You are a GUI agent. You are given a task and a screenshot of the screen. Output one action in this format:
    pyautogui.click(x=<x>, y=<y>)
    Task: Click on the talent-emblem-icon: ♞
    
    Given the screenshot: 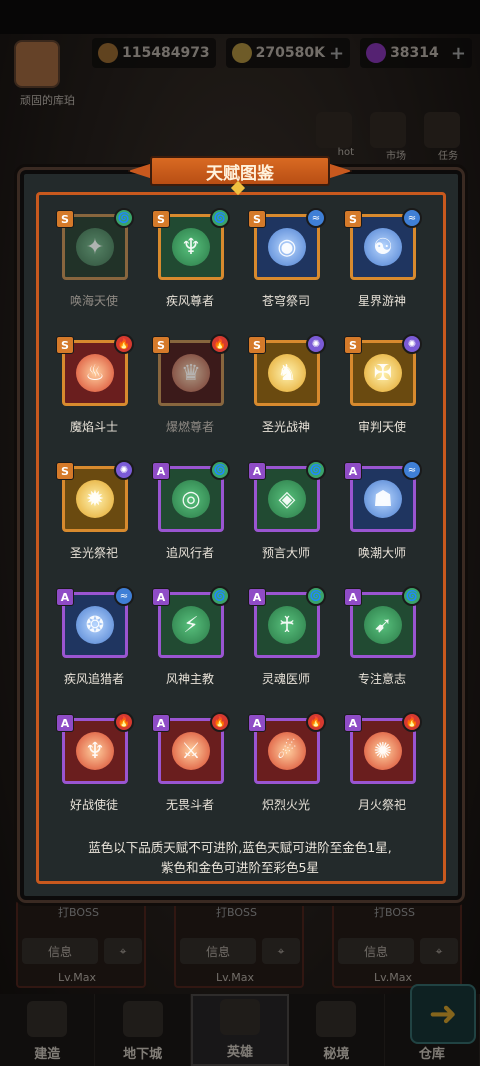 What is the action you would take?
    pyautogui.click(x=287, y=373)
    